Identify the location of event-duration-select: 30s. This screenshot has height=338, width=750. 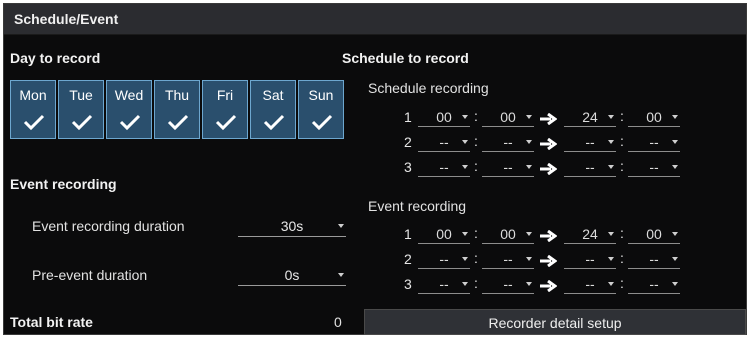
(292, 226).